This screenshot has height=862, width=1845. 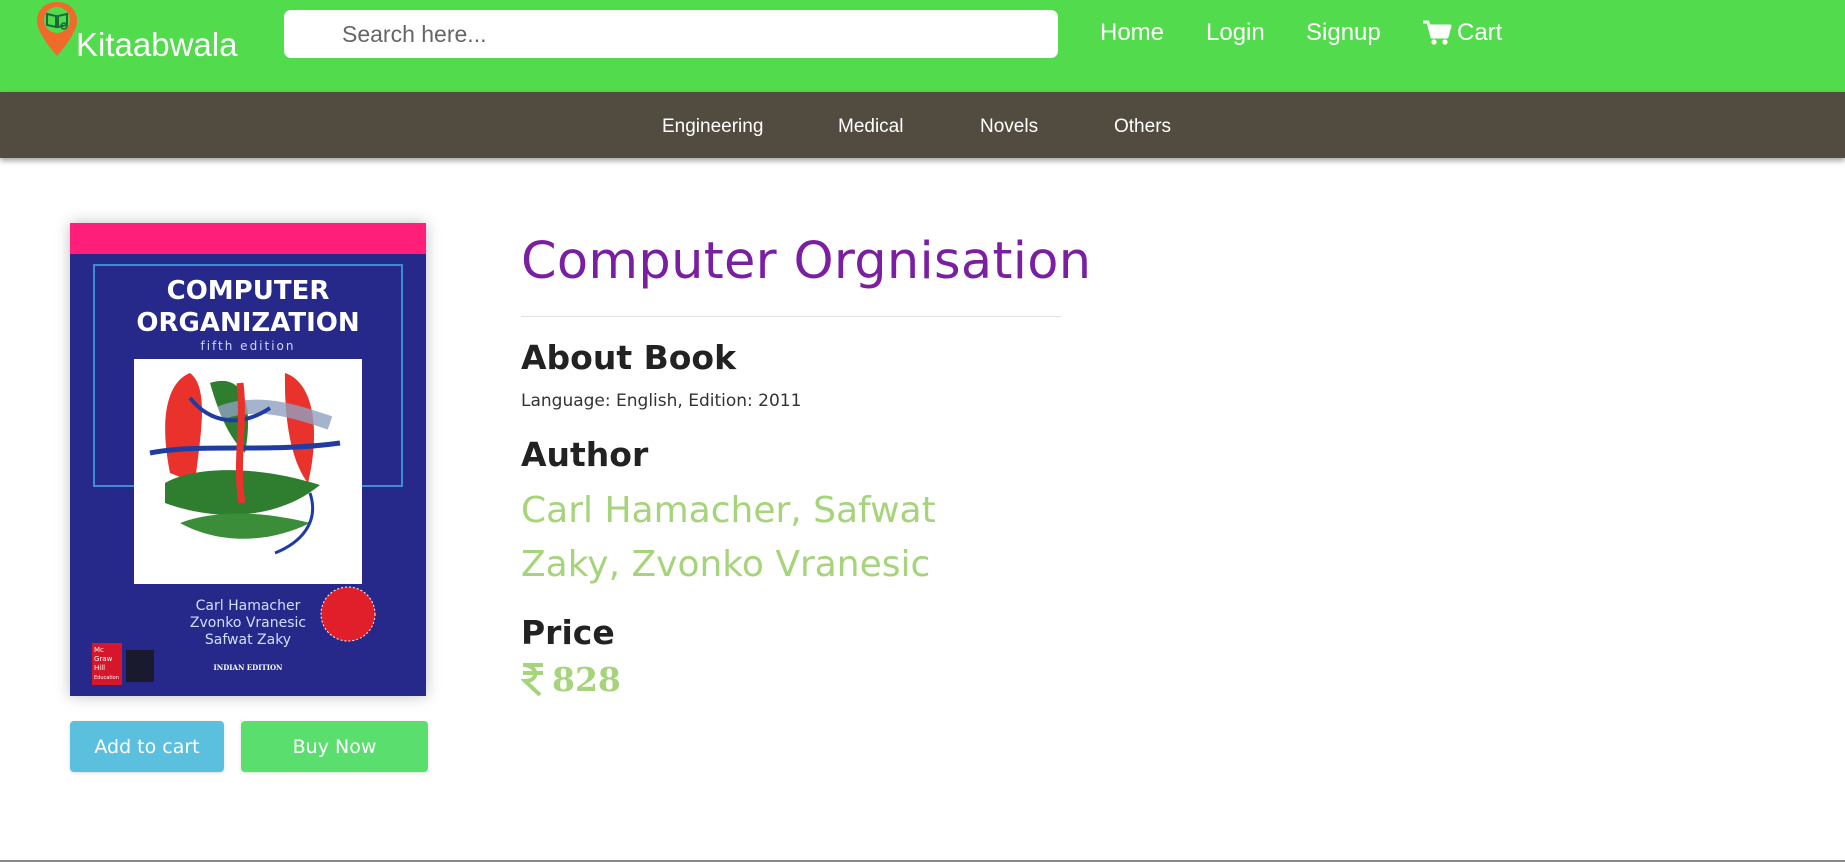 What do you see at coordinates (1437, 33) in the screenshot?
I see `shopping-cart-icon` at bounding box center [1437, 33].